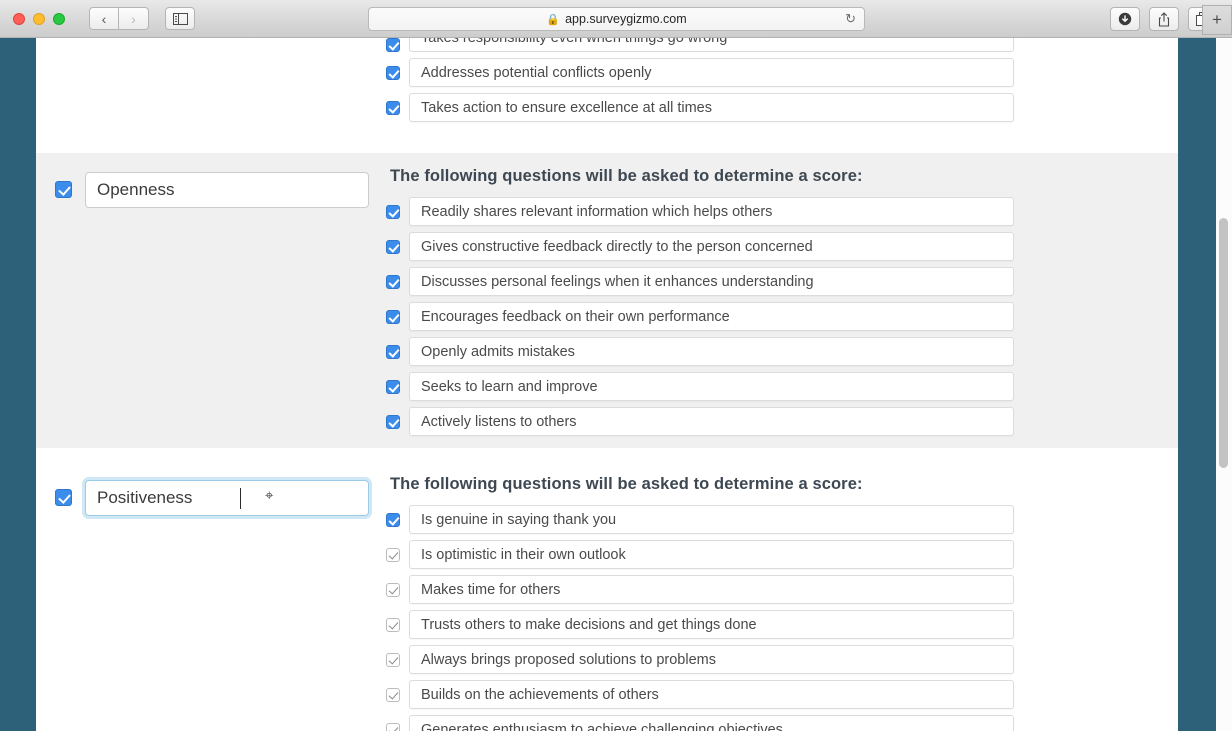 Image resolution: width=1232 pixels, height=731 pixels. I want to click on sidebar-icon, so click(180, 18).